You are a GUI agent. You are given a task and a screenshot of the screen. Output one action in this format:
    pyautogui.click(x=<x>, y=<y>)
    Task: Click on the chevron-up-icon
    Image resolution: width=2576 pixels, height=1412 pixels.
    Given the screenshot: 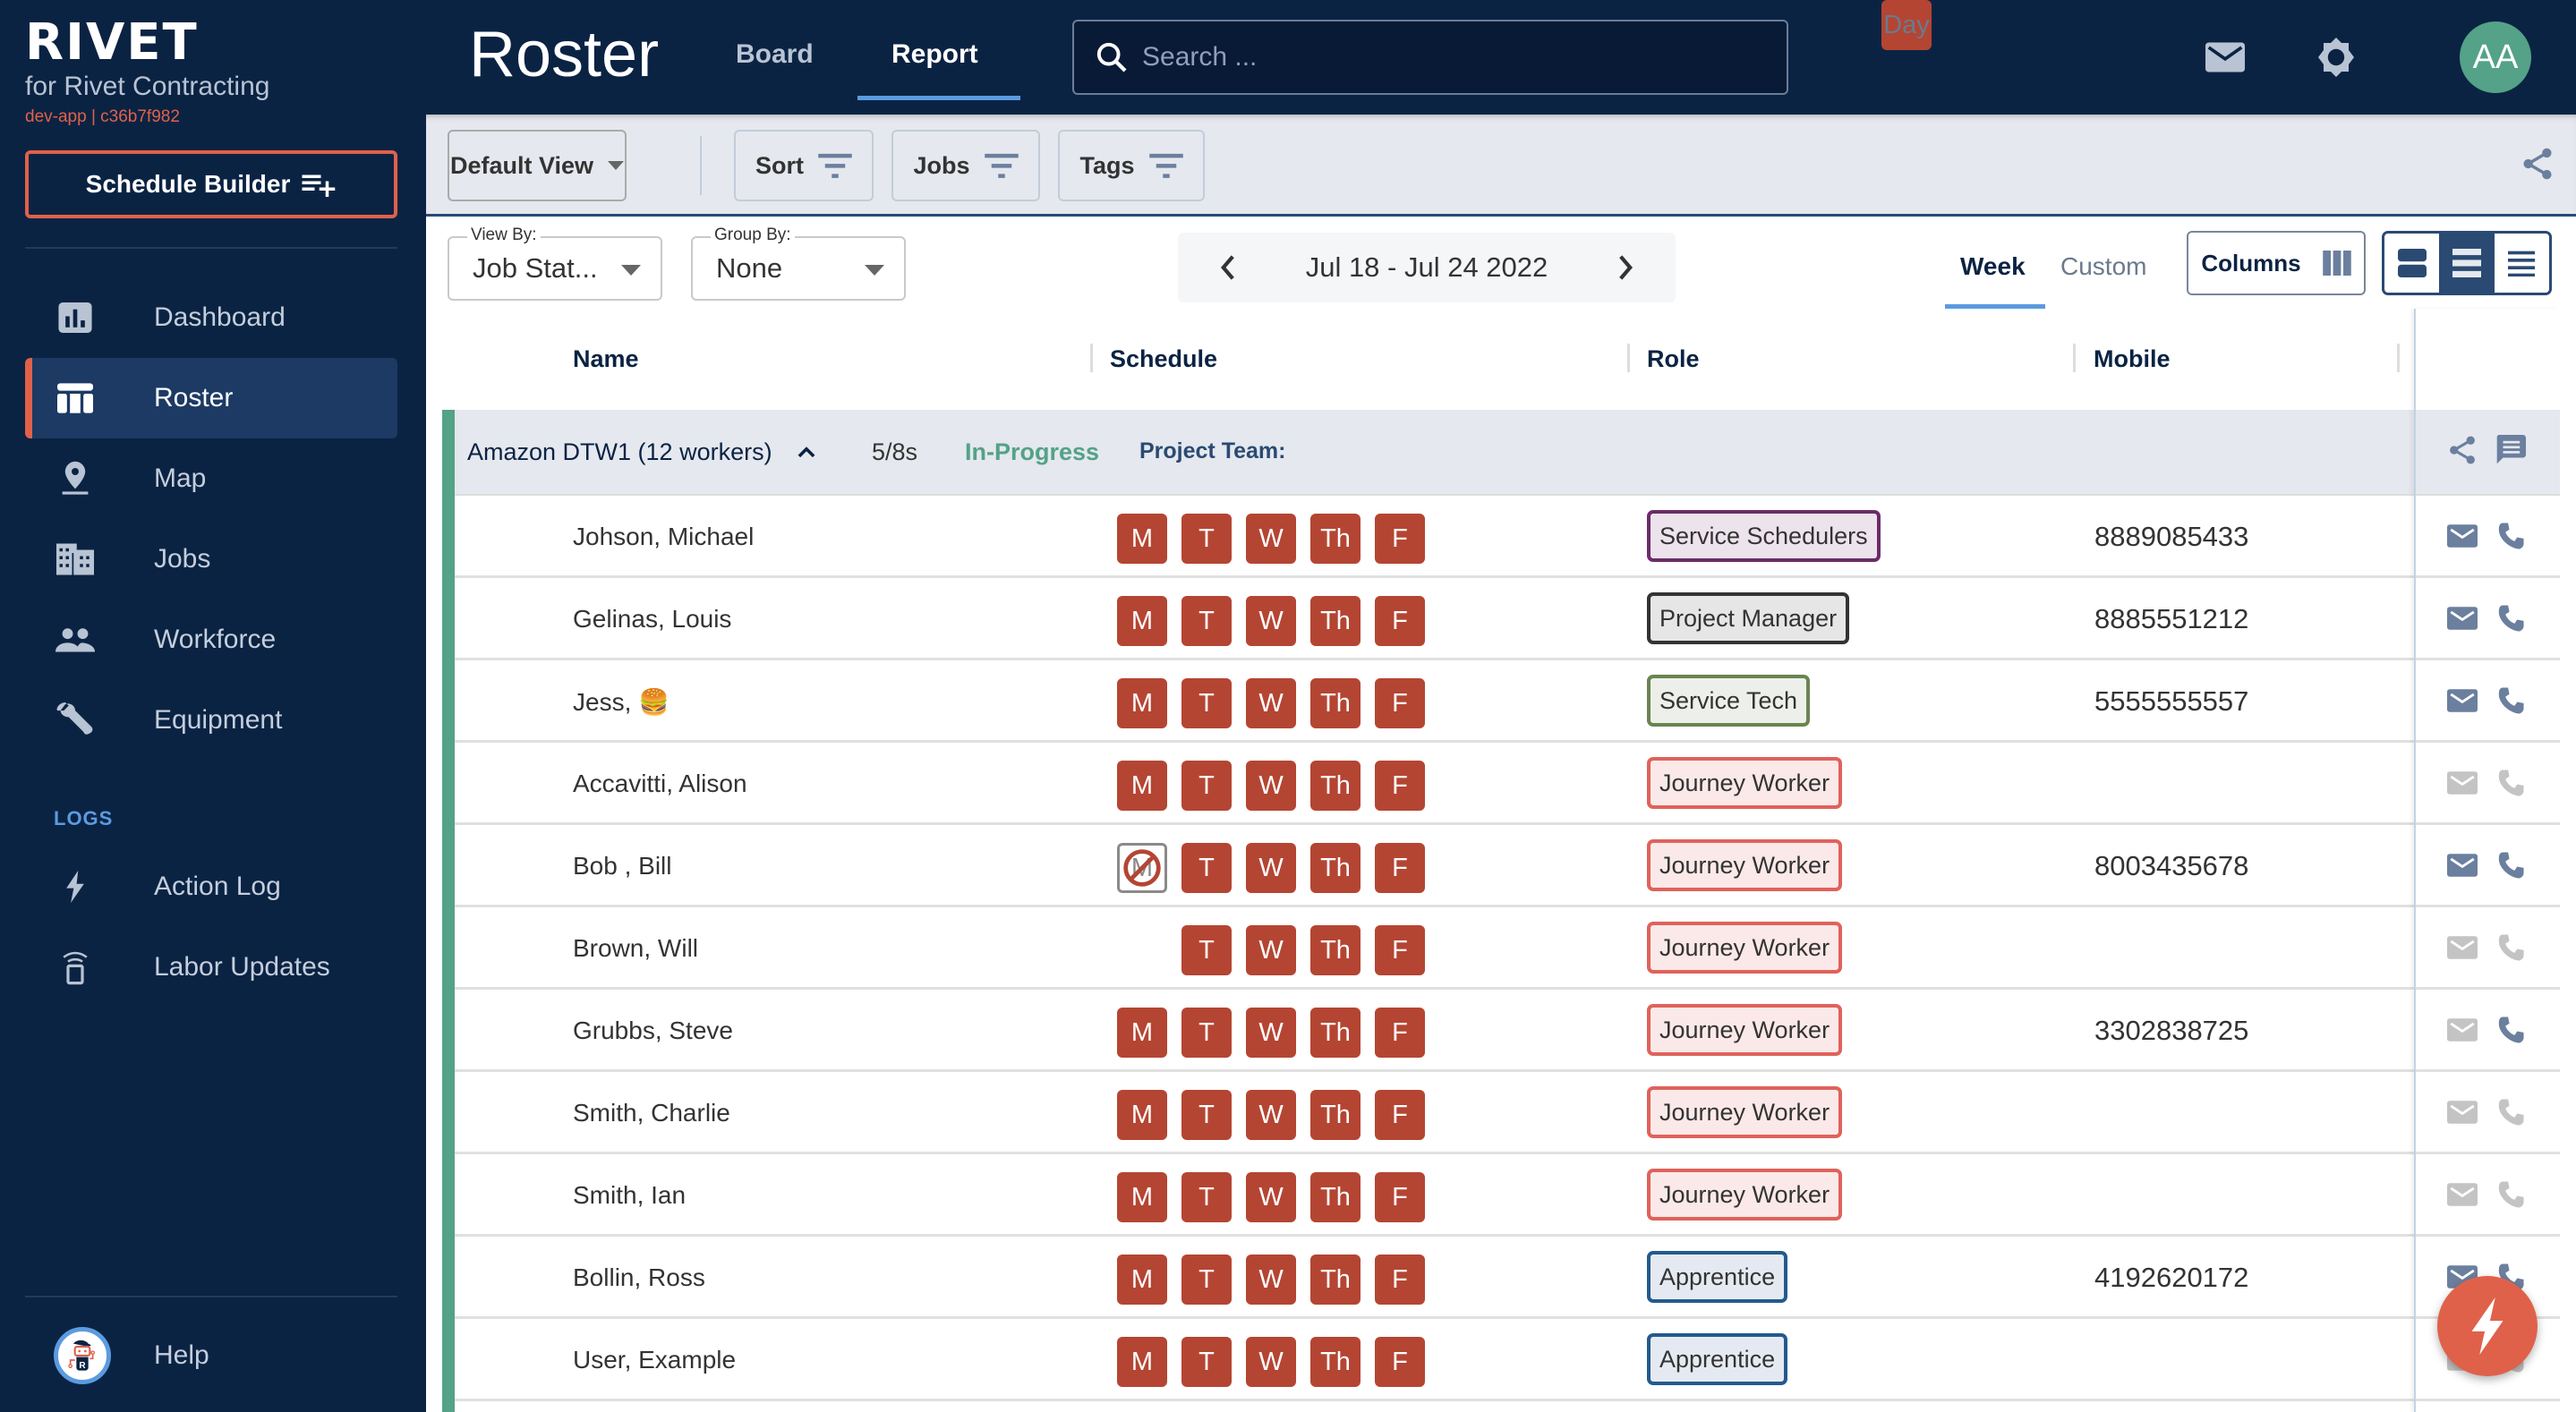 What is the action you would take?
    pyautogui.click(x=806, y=452)
    